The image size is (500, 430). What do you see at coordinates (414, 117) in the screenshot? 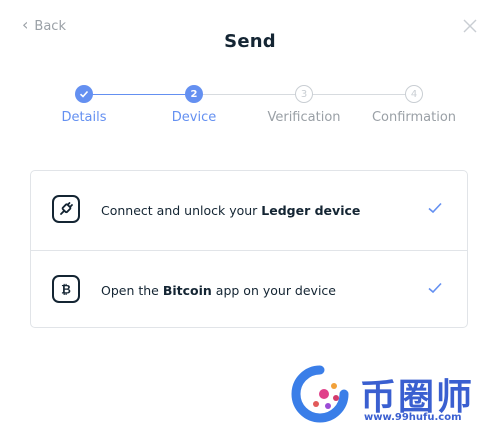
I see `step-4-label: Confirmation` at bounding box center [414, 117].